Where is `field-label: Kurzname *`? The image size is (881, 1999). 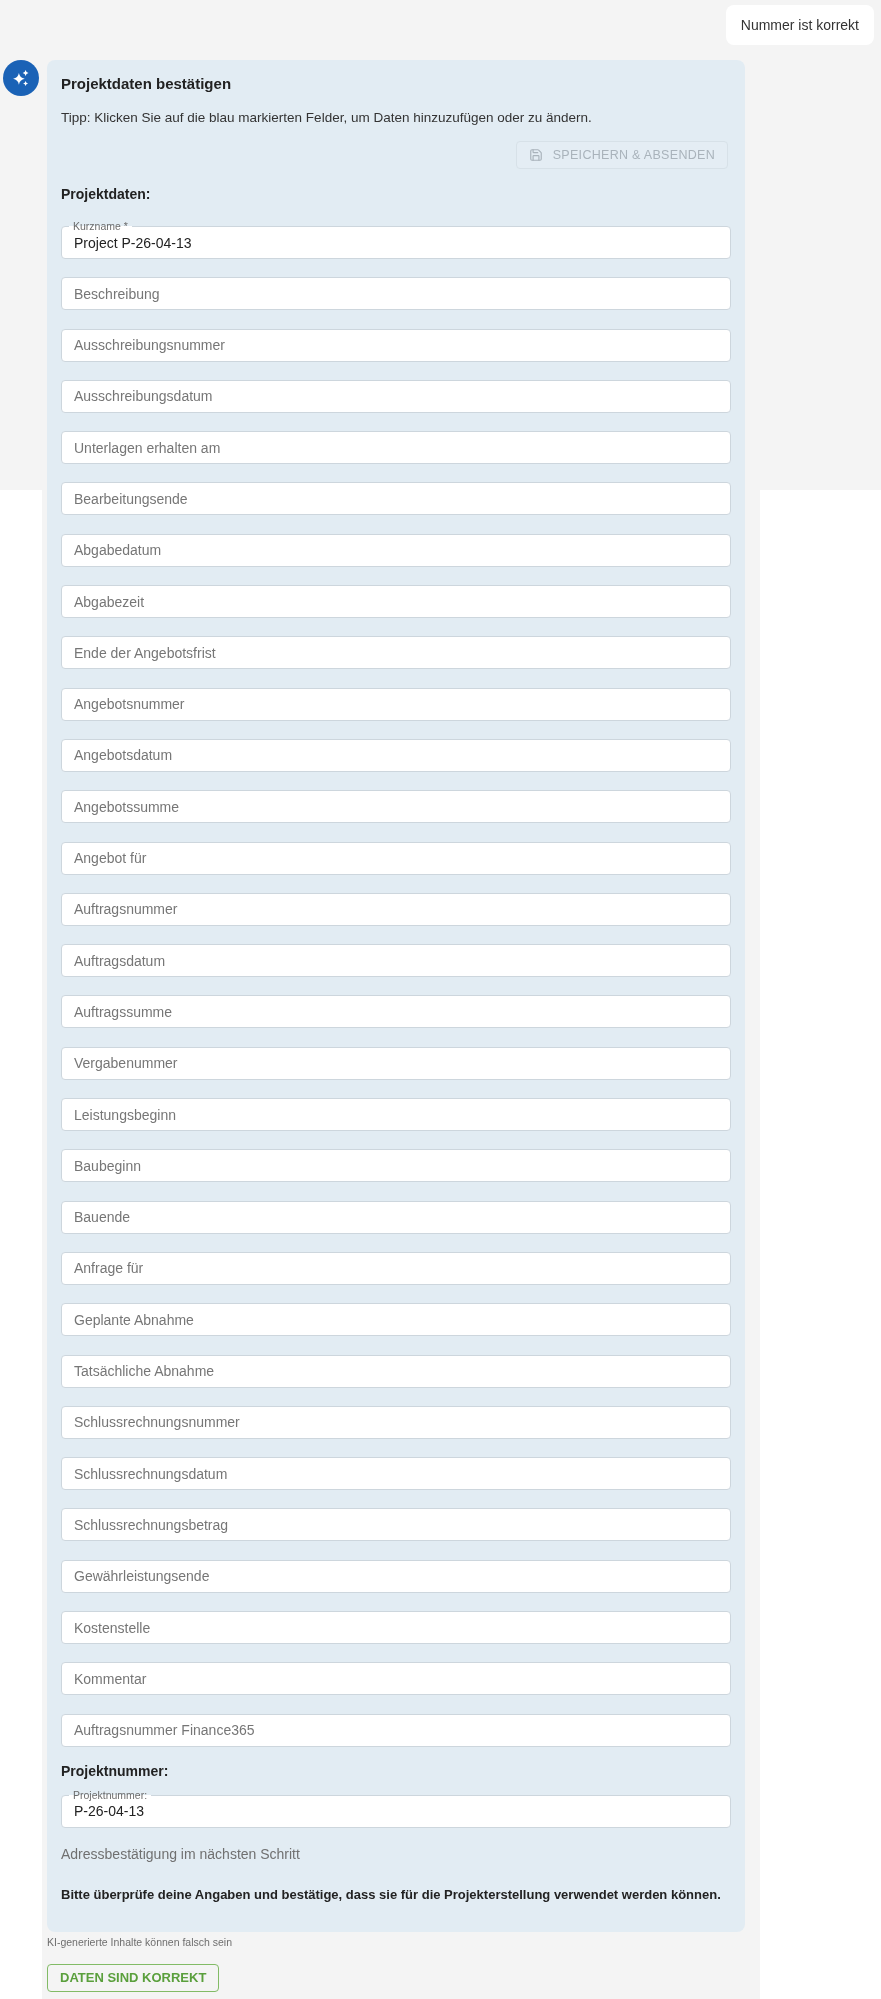 field-label: Kurzname * is located at coordinates (100, 226).